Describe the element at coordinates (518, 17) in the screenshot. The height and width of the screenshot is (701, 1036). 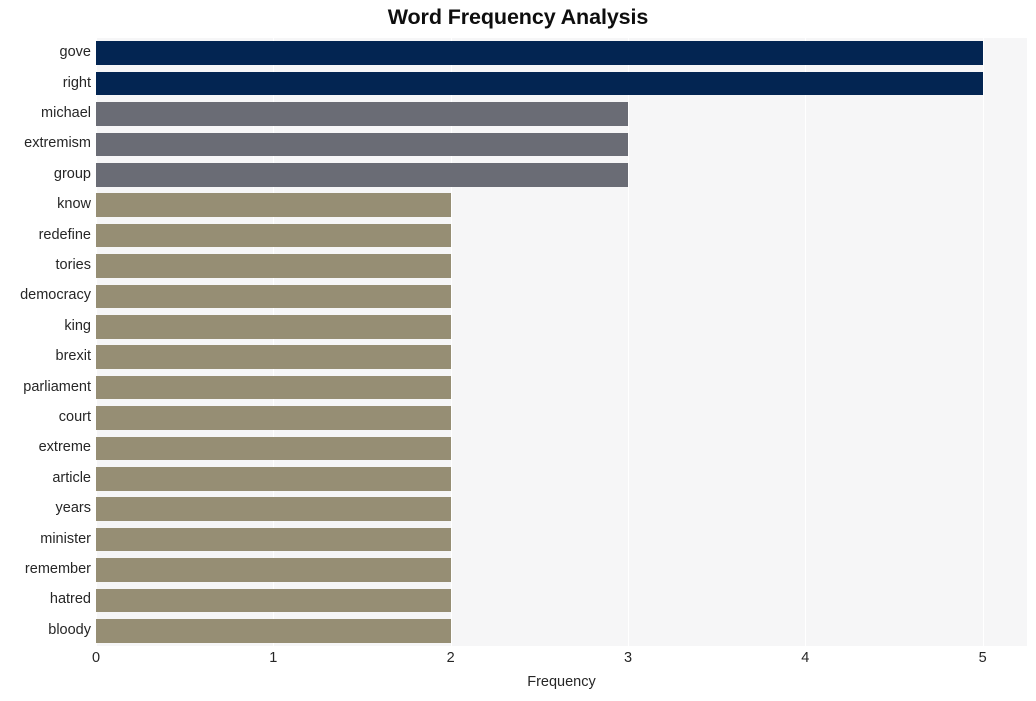
I see `chart-title: Word Frequency Analysis` at that location.